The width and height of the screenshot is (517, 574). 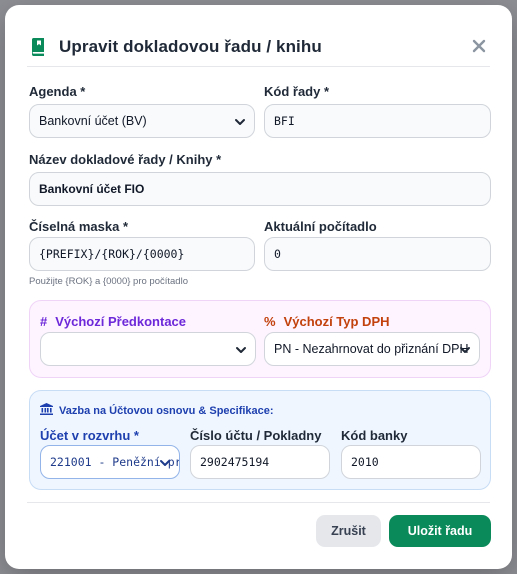 I want to click on name-label: Název dokladové řady / Knihy *, so click(x=125, y=159).